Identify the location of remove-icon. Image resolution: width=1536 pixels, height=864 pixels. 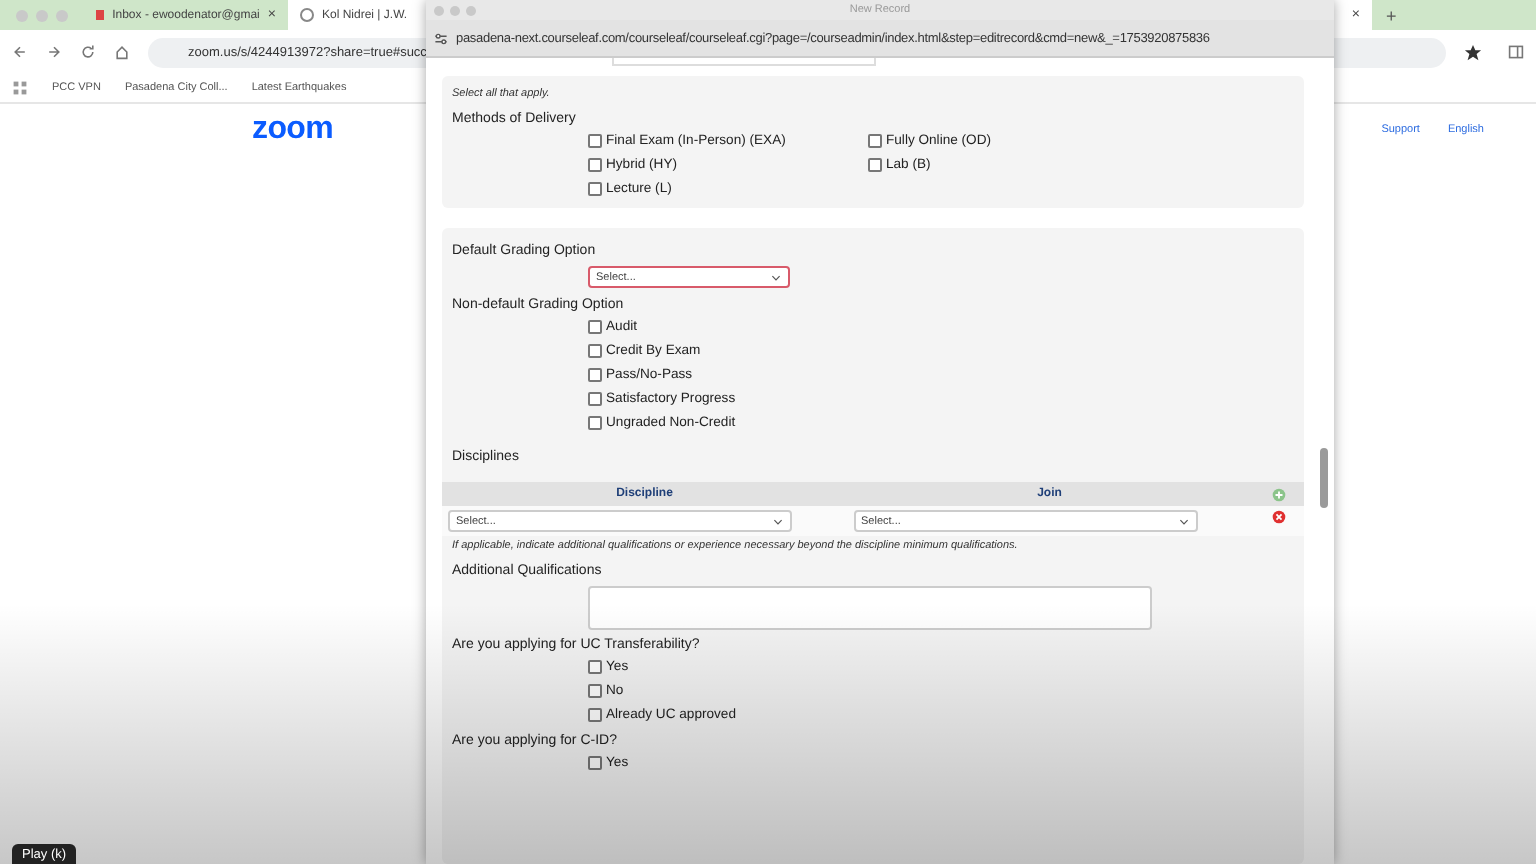
(1278, 517).